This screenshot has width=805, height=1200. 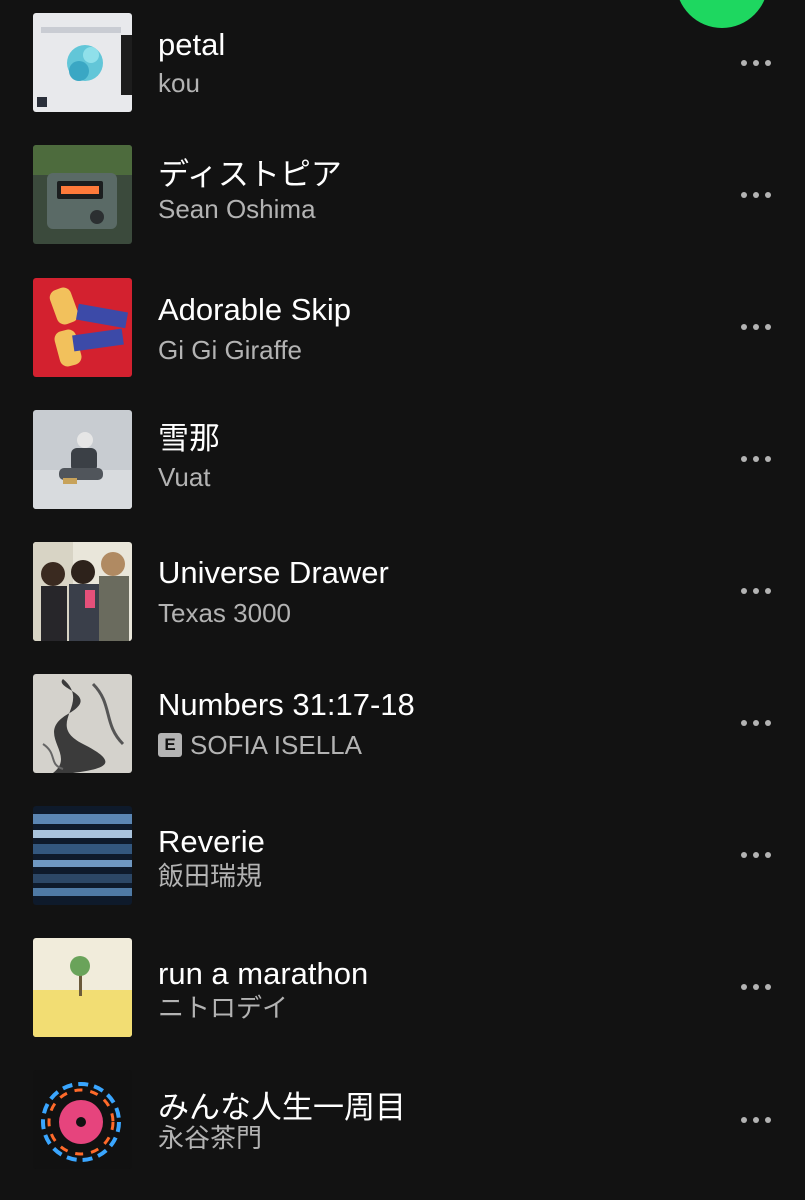 I want to click on artist-row: 永谷茶門, so click(x=428, y=1138).